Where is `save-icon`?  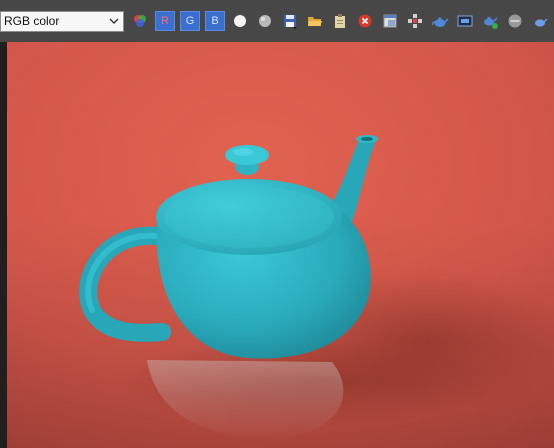
save-icon is located at coordinates (290, 21).